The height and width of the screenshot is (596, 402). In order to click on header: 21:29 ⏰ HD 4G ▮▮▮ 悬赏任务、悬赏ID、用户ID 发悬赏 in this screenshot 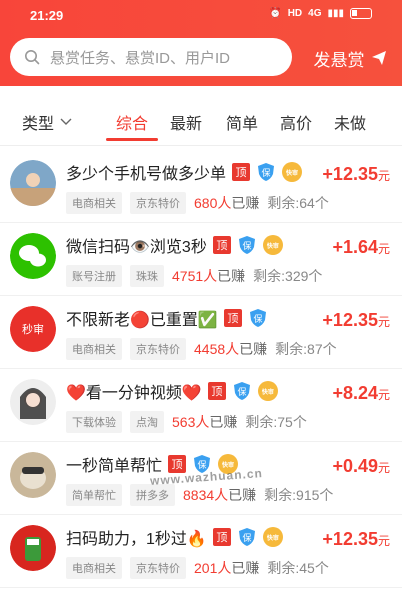, I will do `click(201, 43)`.